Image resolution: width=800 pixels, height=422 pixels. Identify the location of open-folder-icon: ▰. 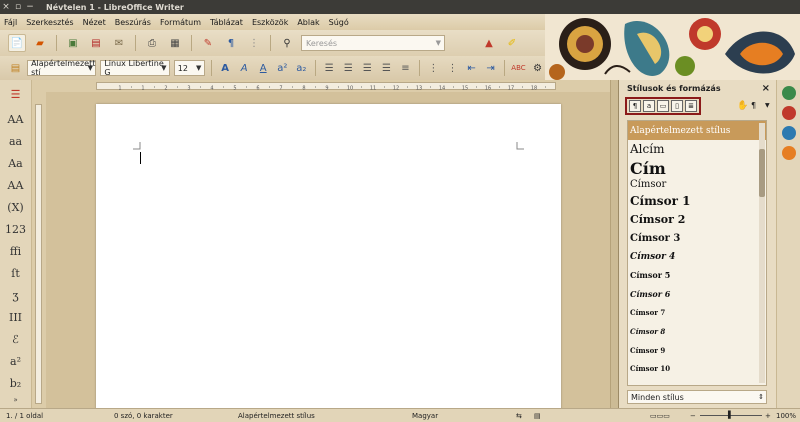
(40, 43).